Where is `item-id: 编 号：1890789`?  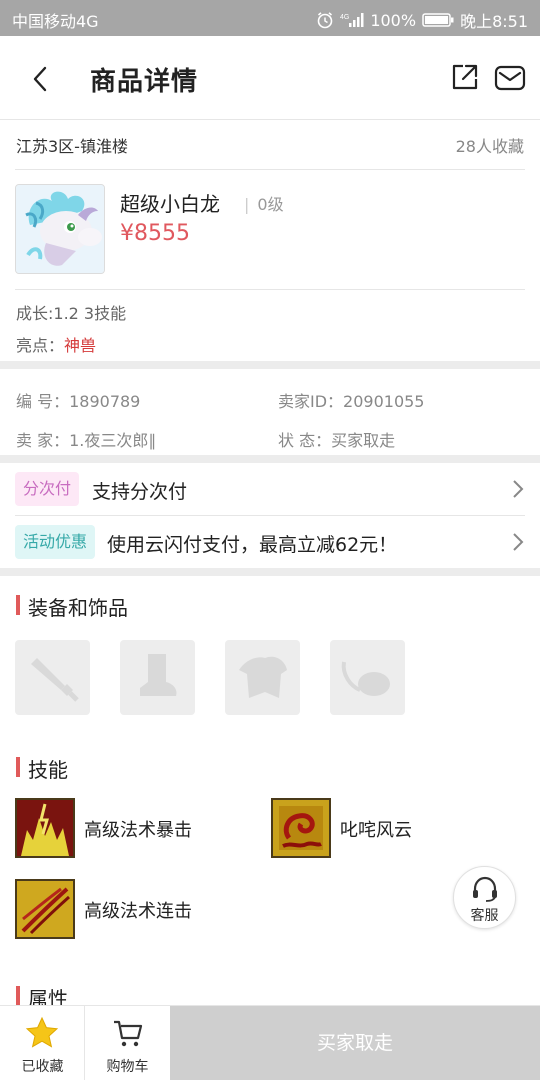 item-id: 编 号：1890789 is located at coordinates (78, 400).